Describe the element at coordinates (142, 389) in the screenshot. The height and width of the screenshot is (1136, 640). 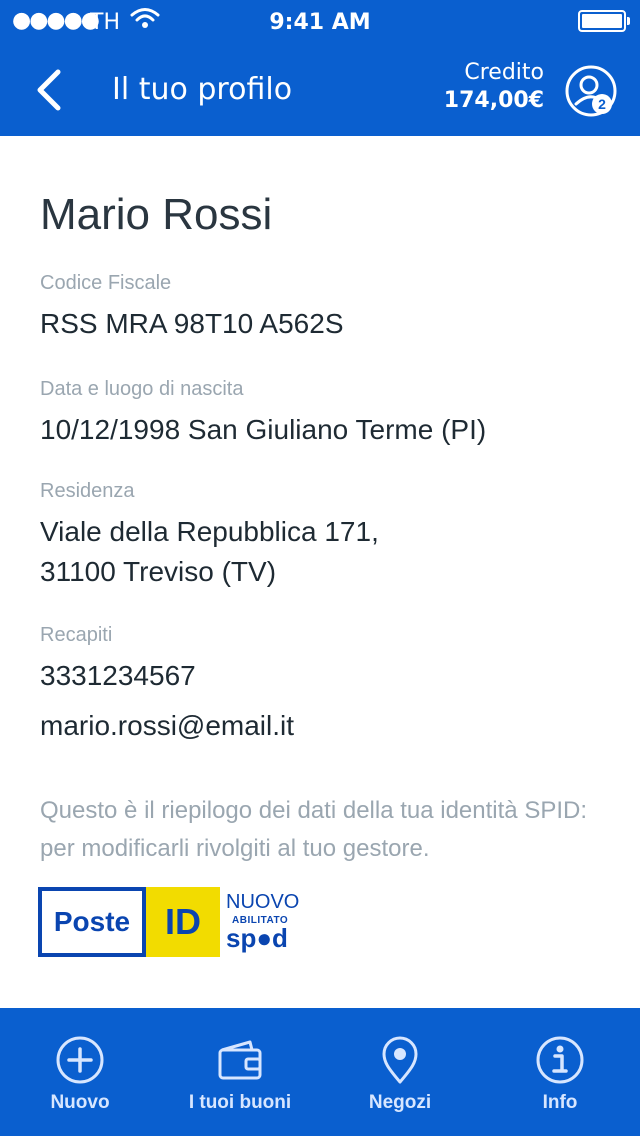
I see `birth-label: Data e luogo di nascita` at that location.